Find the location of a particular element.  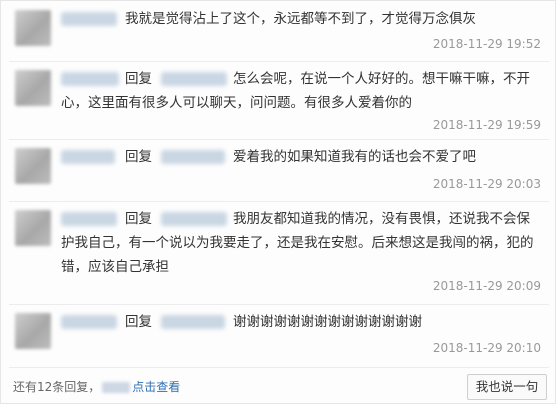

comment-time: 2018-11-29 19:52 is located at coordinates (486, 44).